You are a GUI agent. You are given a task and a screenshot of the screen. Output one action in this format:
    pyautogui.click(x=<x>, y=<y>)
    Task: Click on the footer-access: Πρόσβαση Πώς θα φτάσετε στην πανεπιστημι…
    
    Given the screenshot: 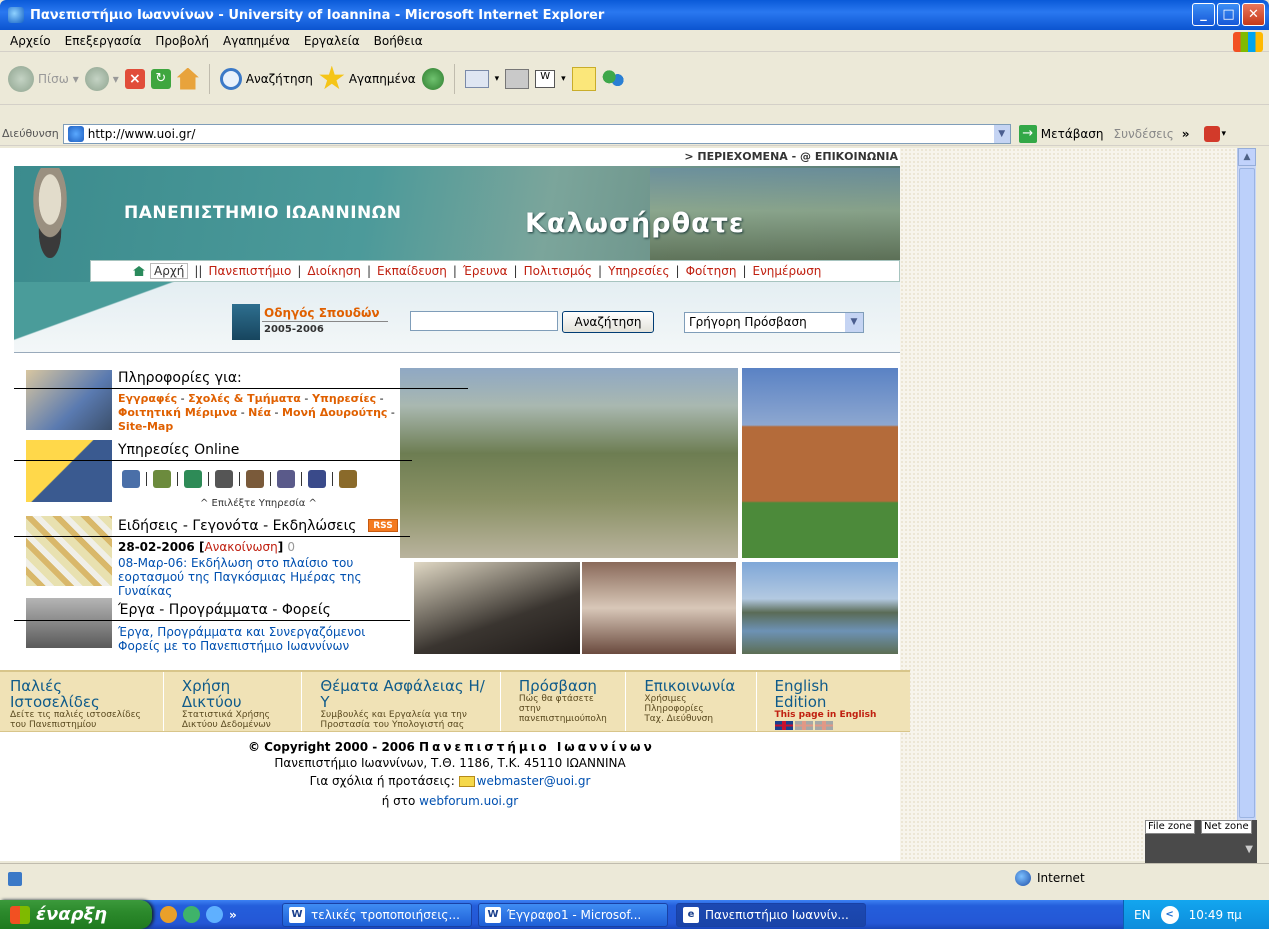 What is the action you would take?
    pyautogui.click(x=572, y=701)
    